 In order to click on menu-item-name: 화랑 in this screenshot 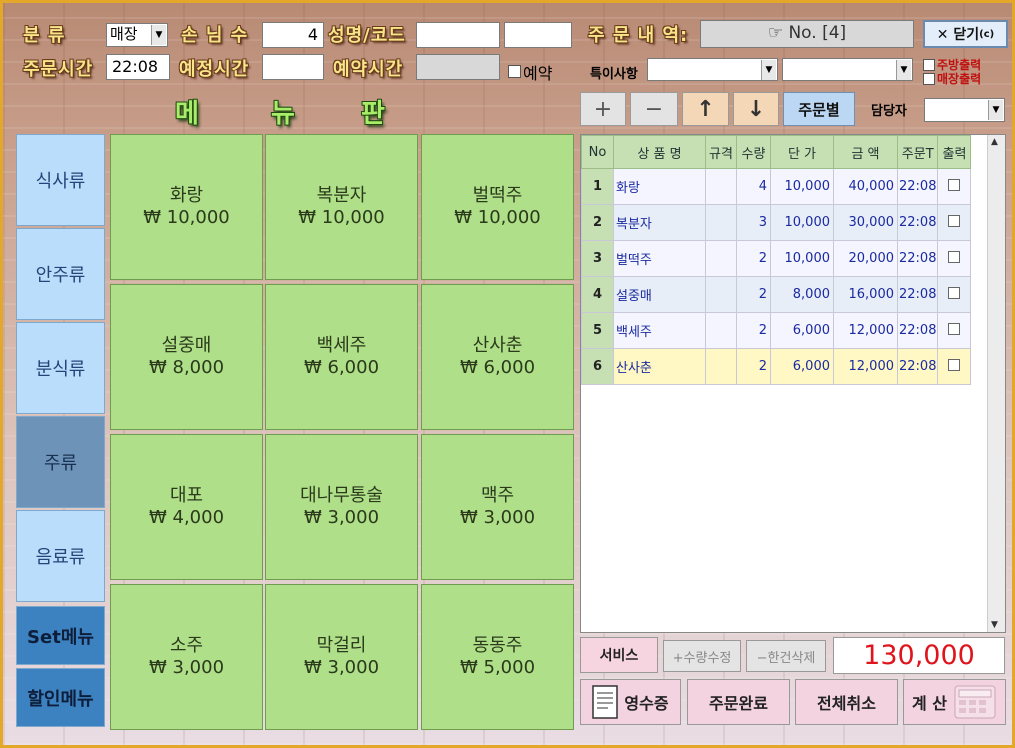, I will do `click(186, 195)`.